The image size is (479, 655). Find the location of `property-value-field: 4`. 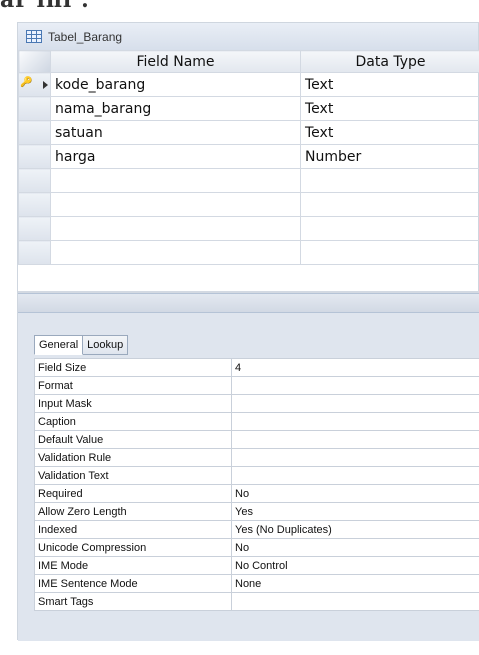

property-value-field: 4 is located at coordinates (355, 367).